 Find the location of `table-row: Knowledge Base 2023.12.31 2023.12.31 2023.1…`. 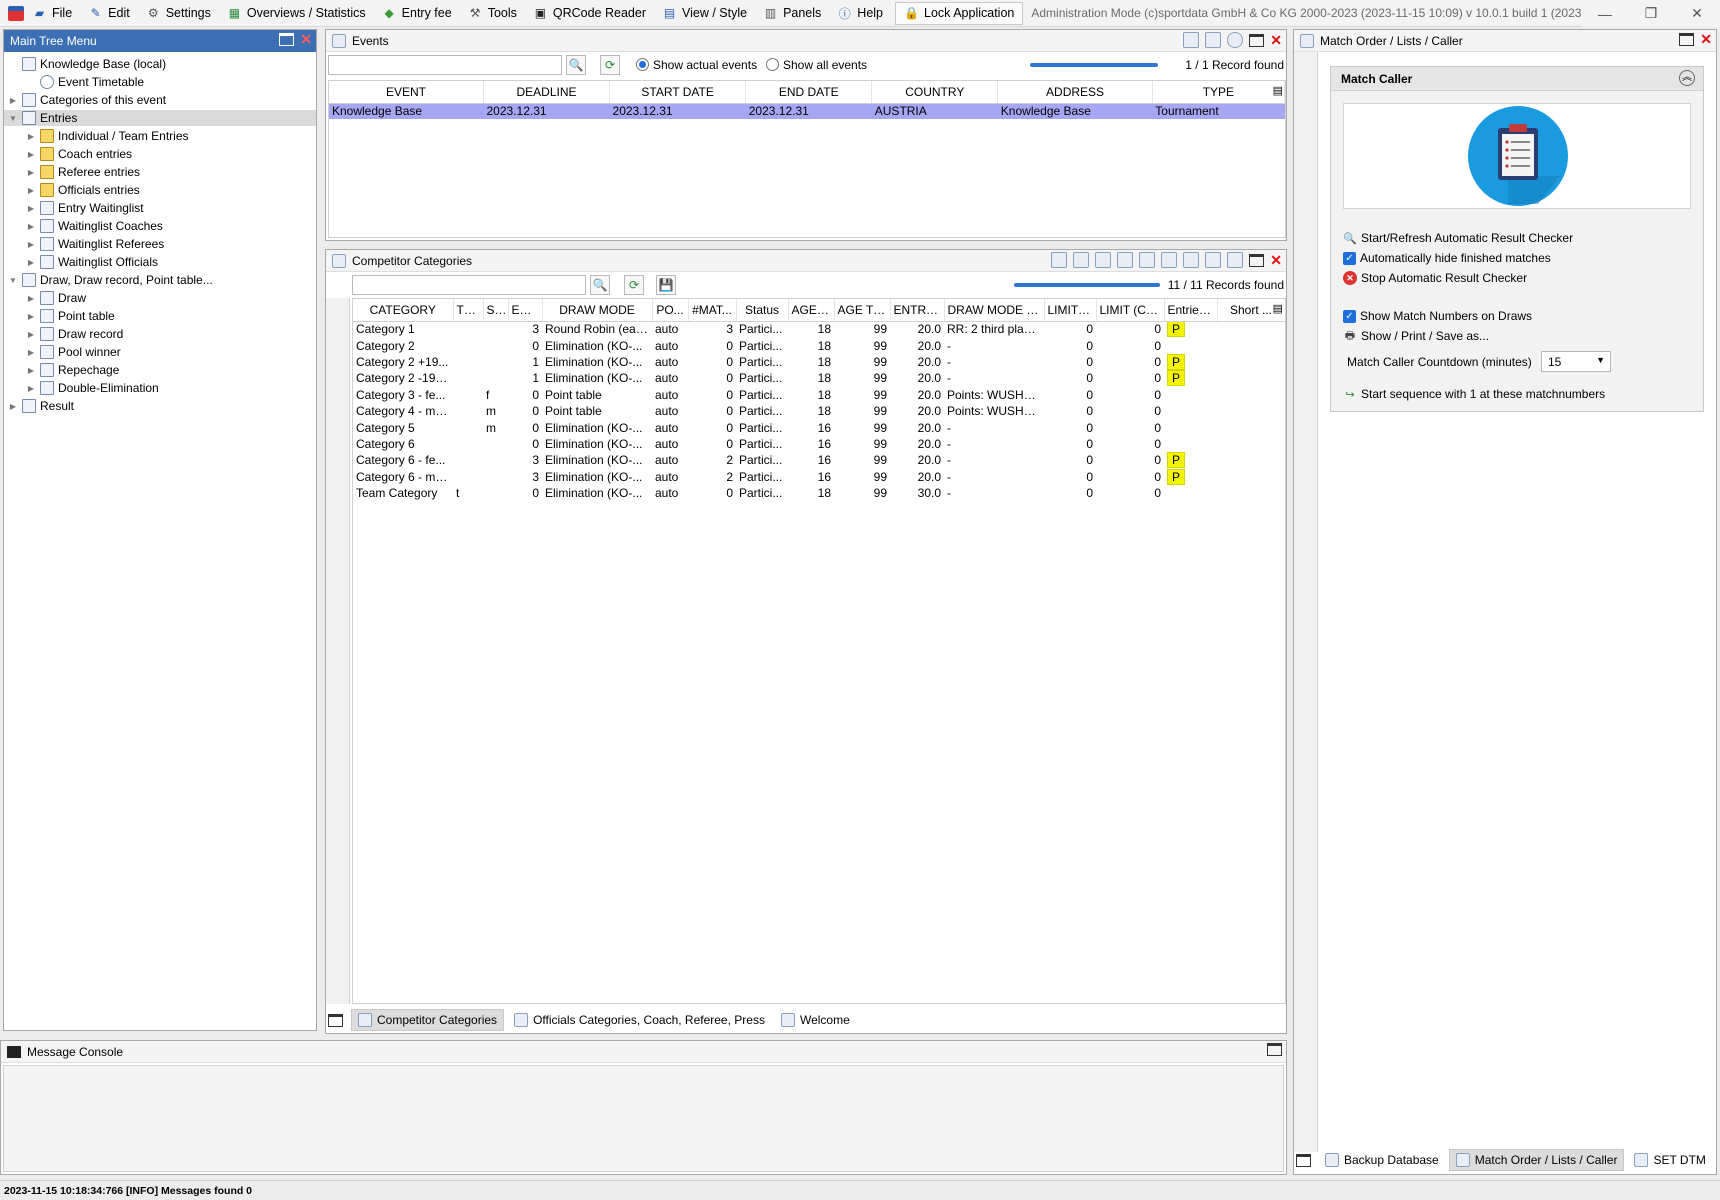

table-row: Knowledge Base 2023.12.31 2023.12.31 2023.1… is located at coordinates (807, 111).